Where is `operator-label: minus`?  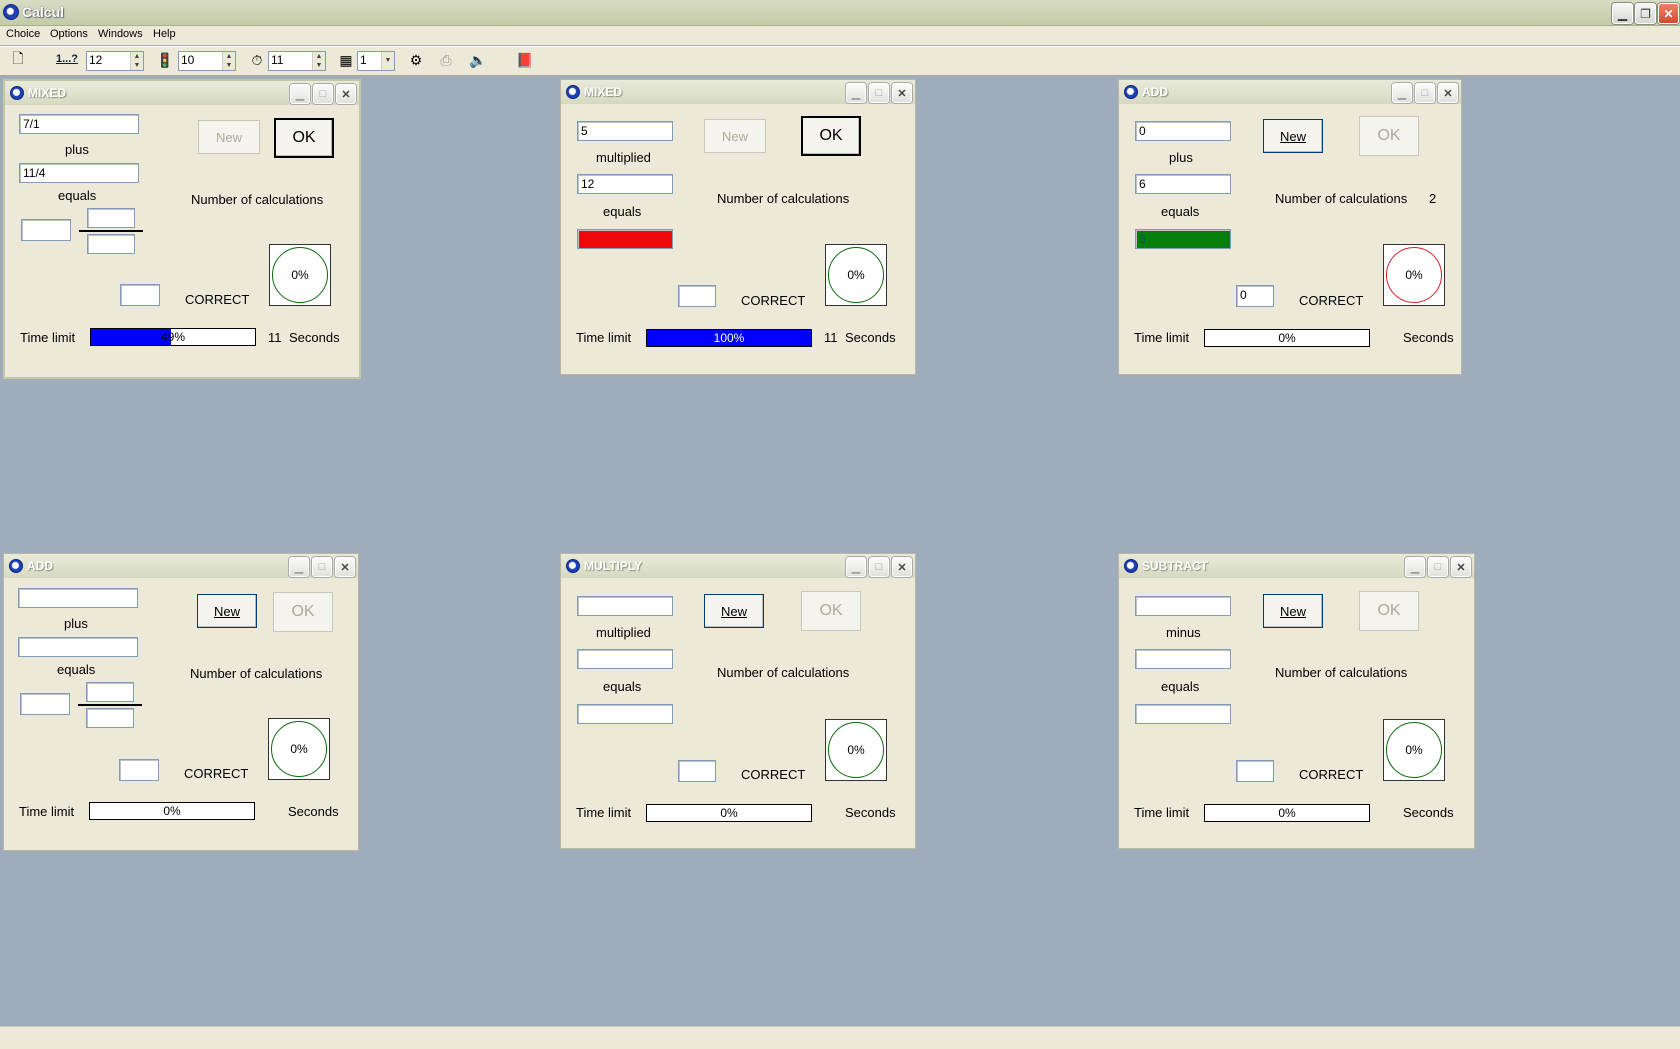
operator-label: minus is located at coordinates (1183, 632).